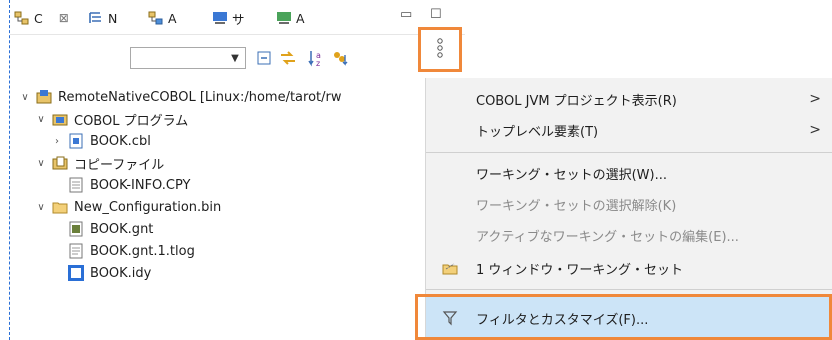  I want to click on tree-node-book-info: BOOK-INFO.CPY, so click(127, 185).